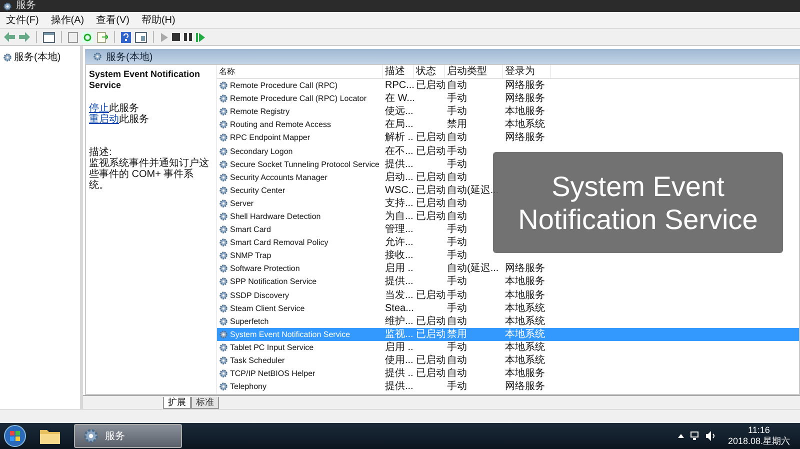 This screenshot has height=449, width=800. Describe the element at coordinates (242, 204) in the screenshot. I see `table-cell-text: Server` at that location.